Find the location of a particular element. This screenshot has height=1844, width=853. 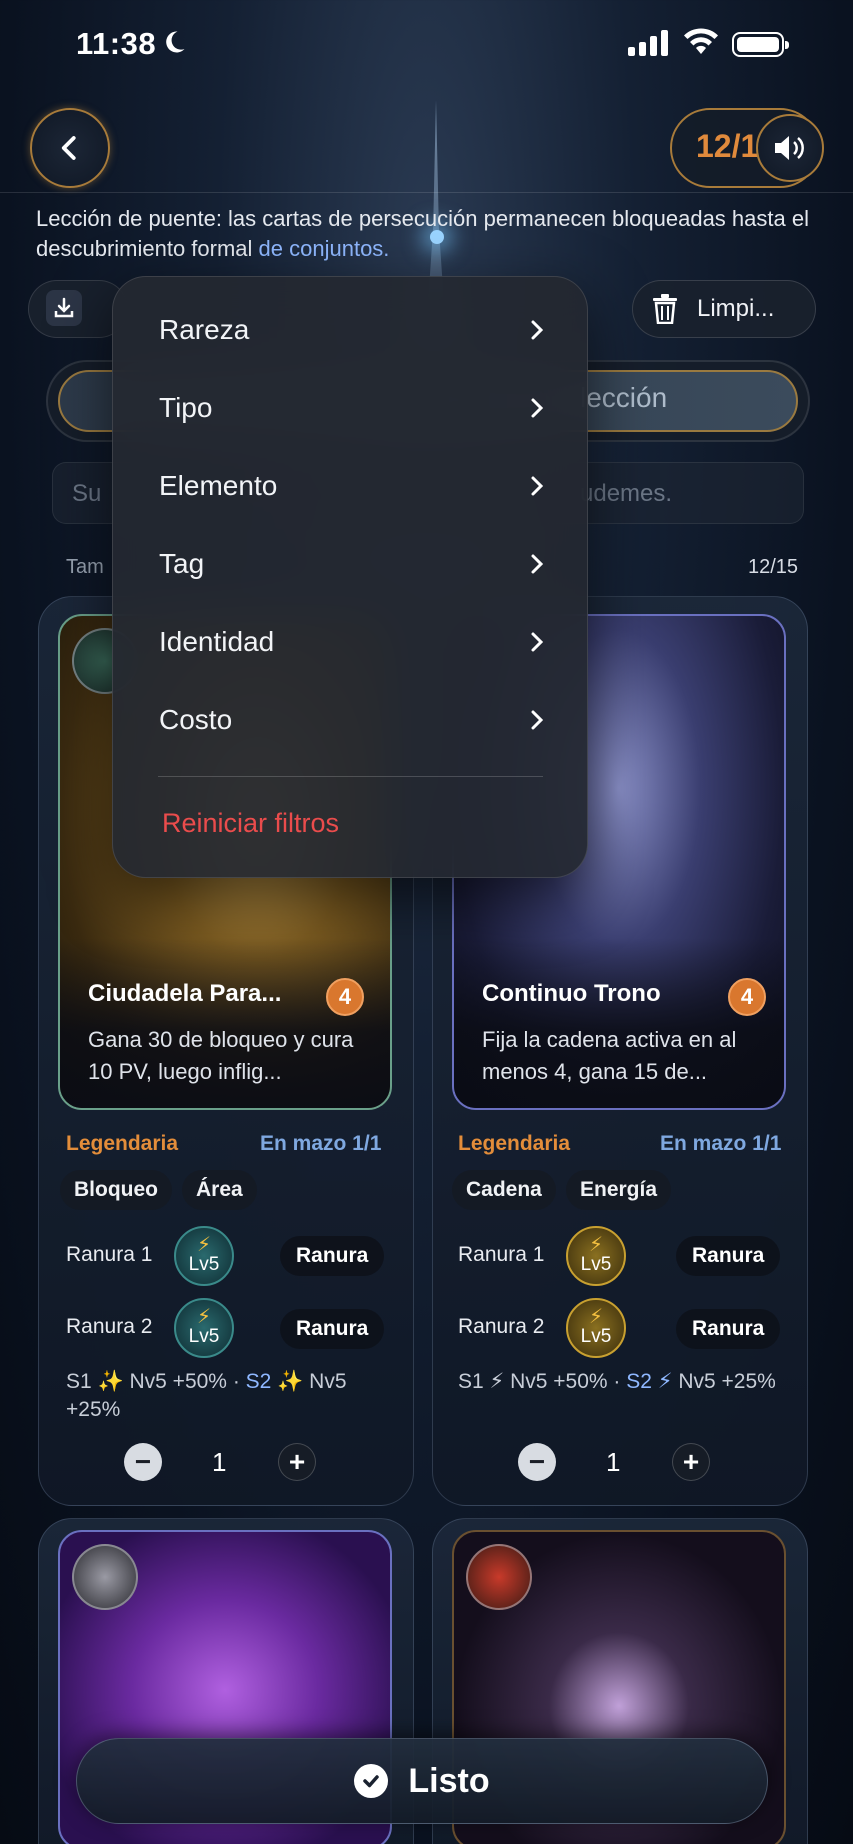

wifi-icon is located at coordinates (701, 41).